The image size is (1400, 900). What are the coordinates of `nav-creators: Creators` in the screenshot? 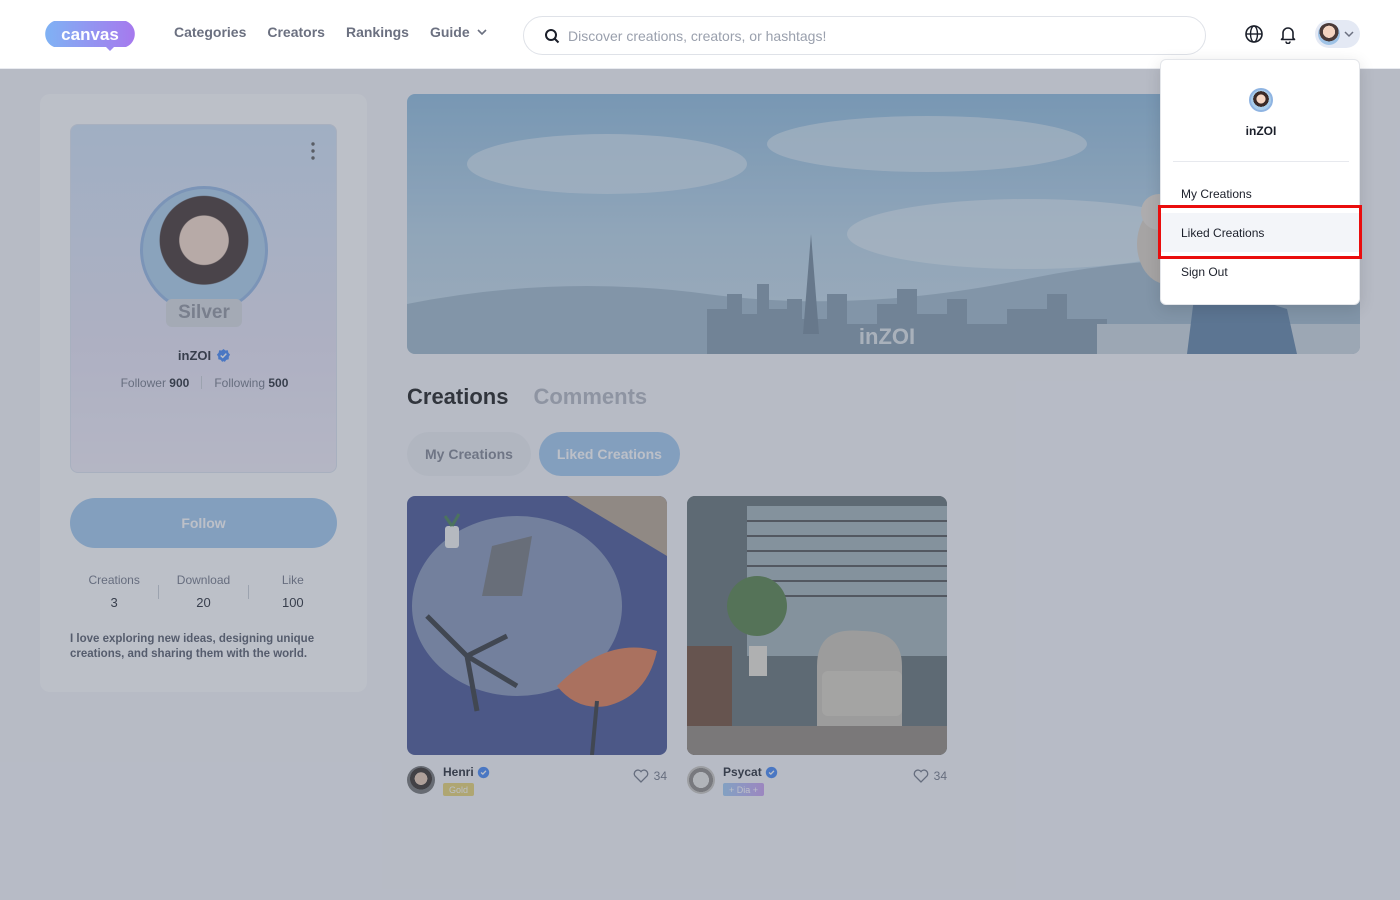 It's located at (296, 32).